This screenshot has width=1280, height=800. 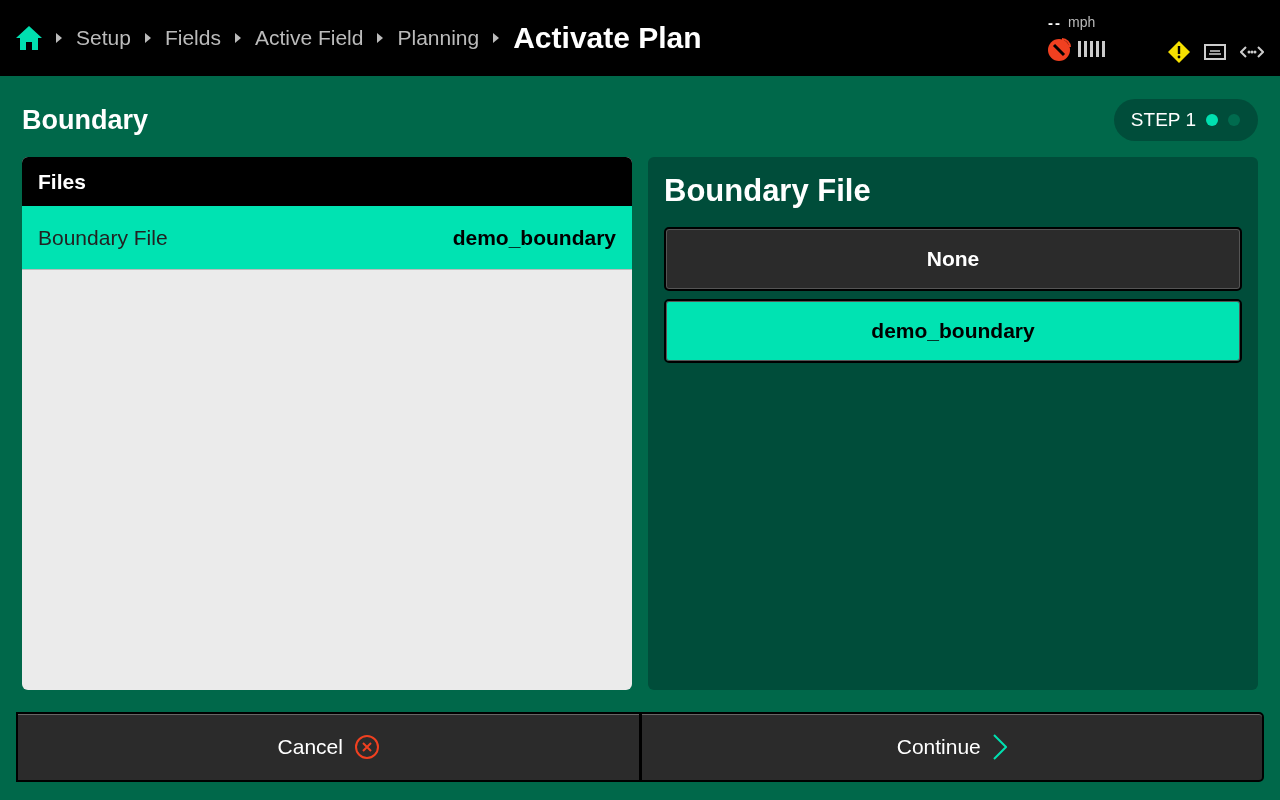 I want to click on breadcrumb-link: Planning, so click(x=438, y=38).